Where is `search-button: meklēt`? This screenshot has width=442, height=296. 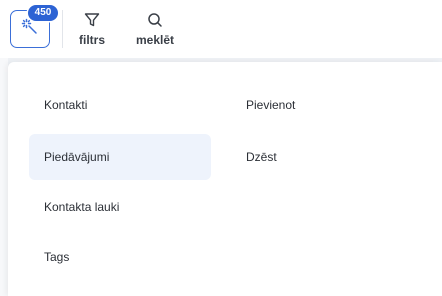
search-button: meklēt is located at coordinates (155, 29).